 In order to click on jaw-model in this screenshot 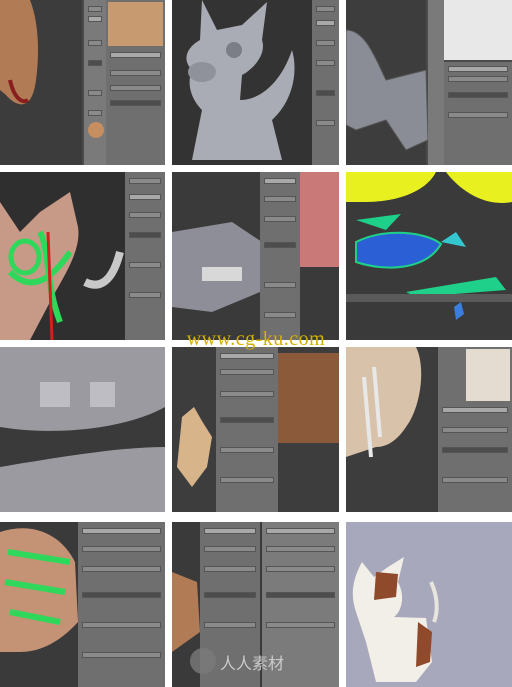, I will do `click(217, 267)`.